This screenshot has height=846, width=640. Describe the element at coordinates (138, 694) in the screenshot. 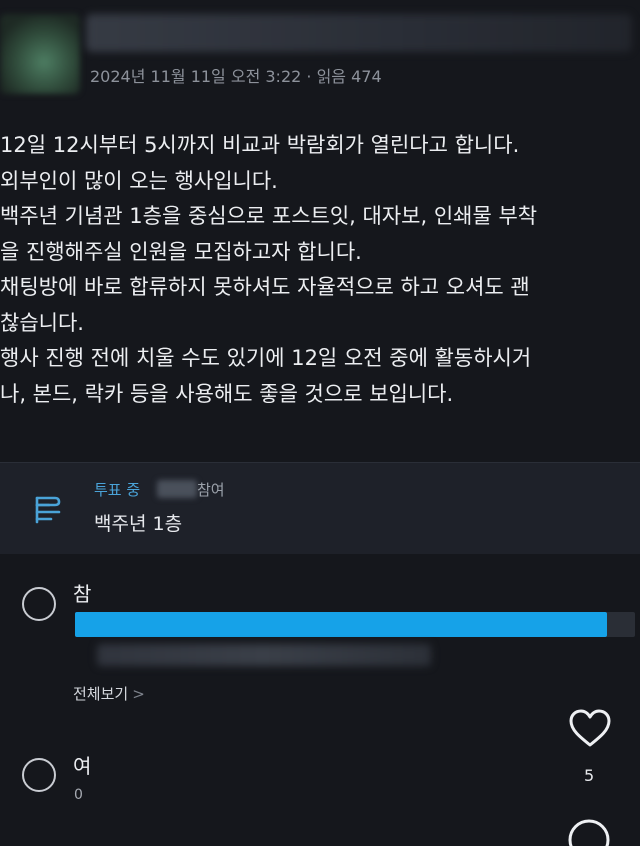

I see `chevron-right-icon: >` at that location.